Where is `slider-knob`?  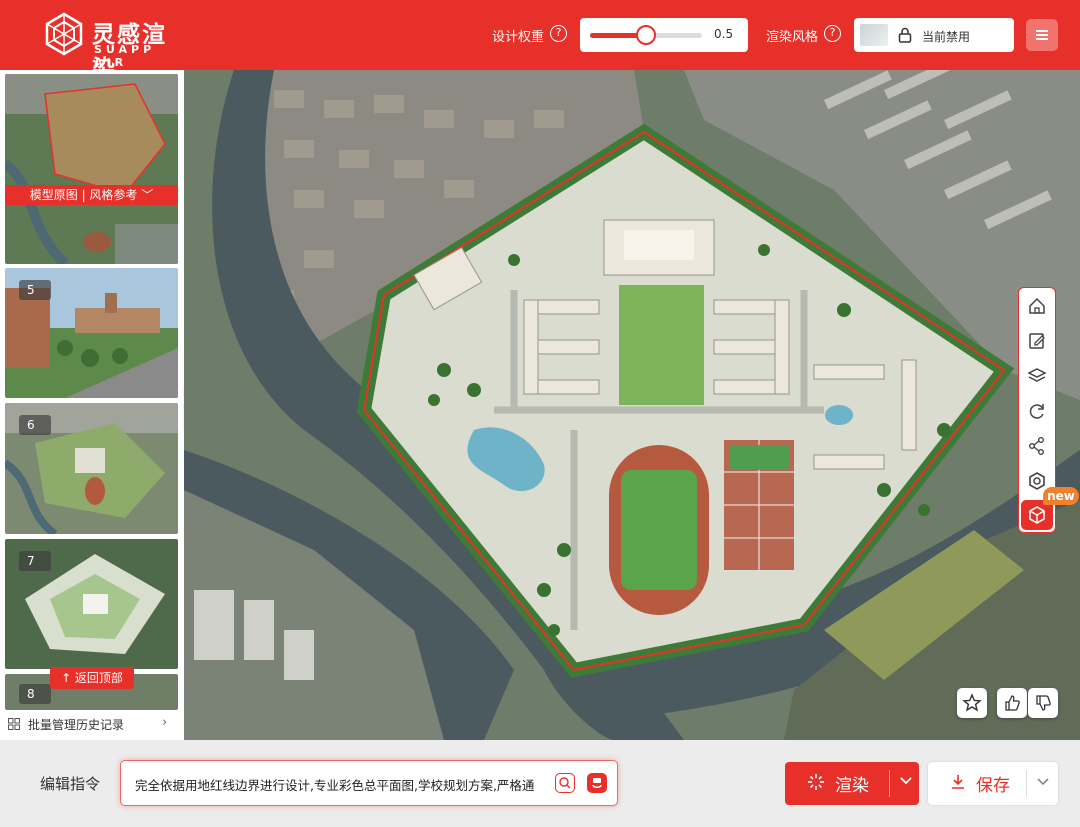 slider-knob is located at coordinates (646, 35).